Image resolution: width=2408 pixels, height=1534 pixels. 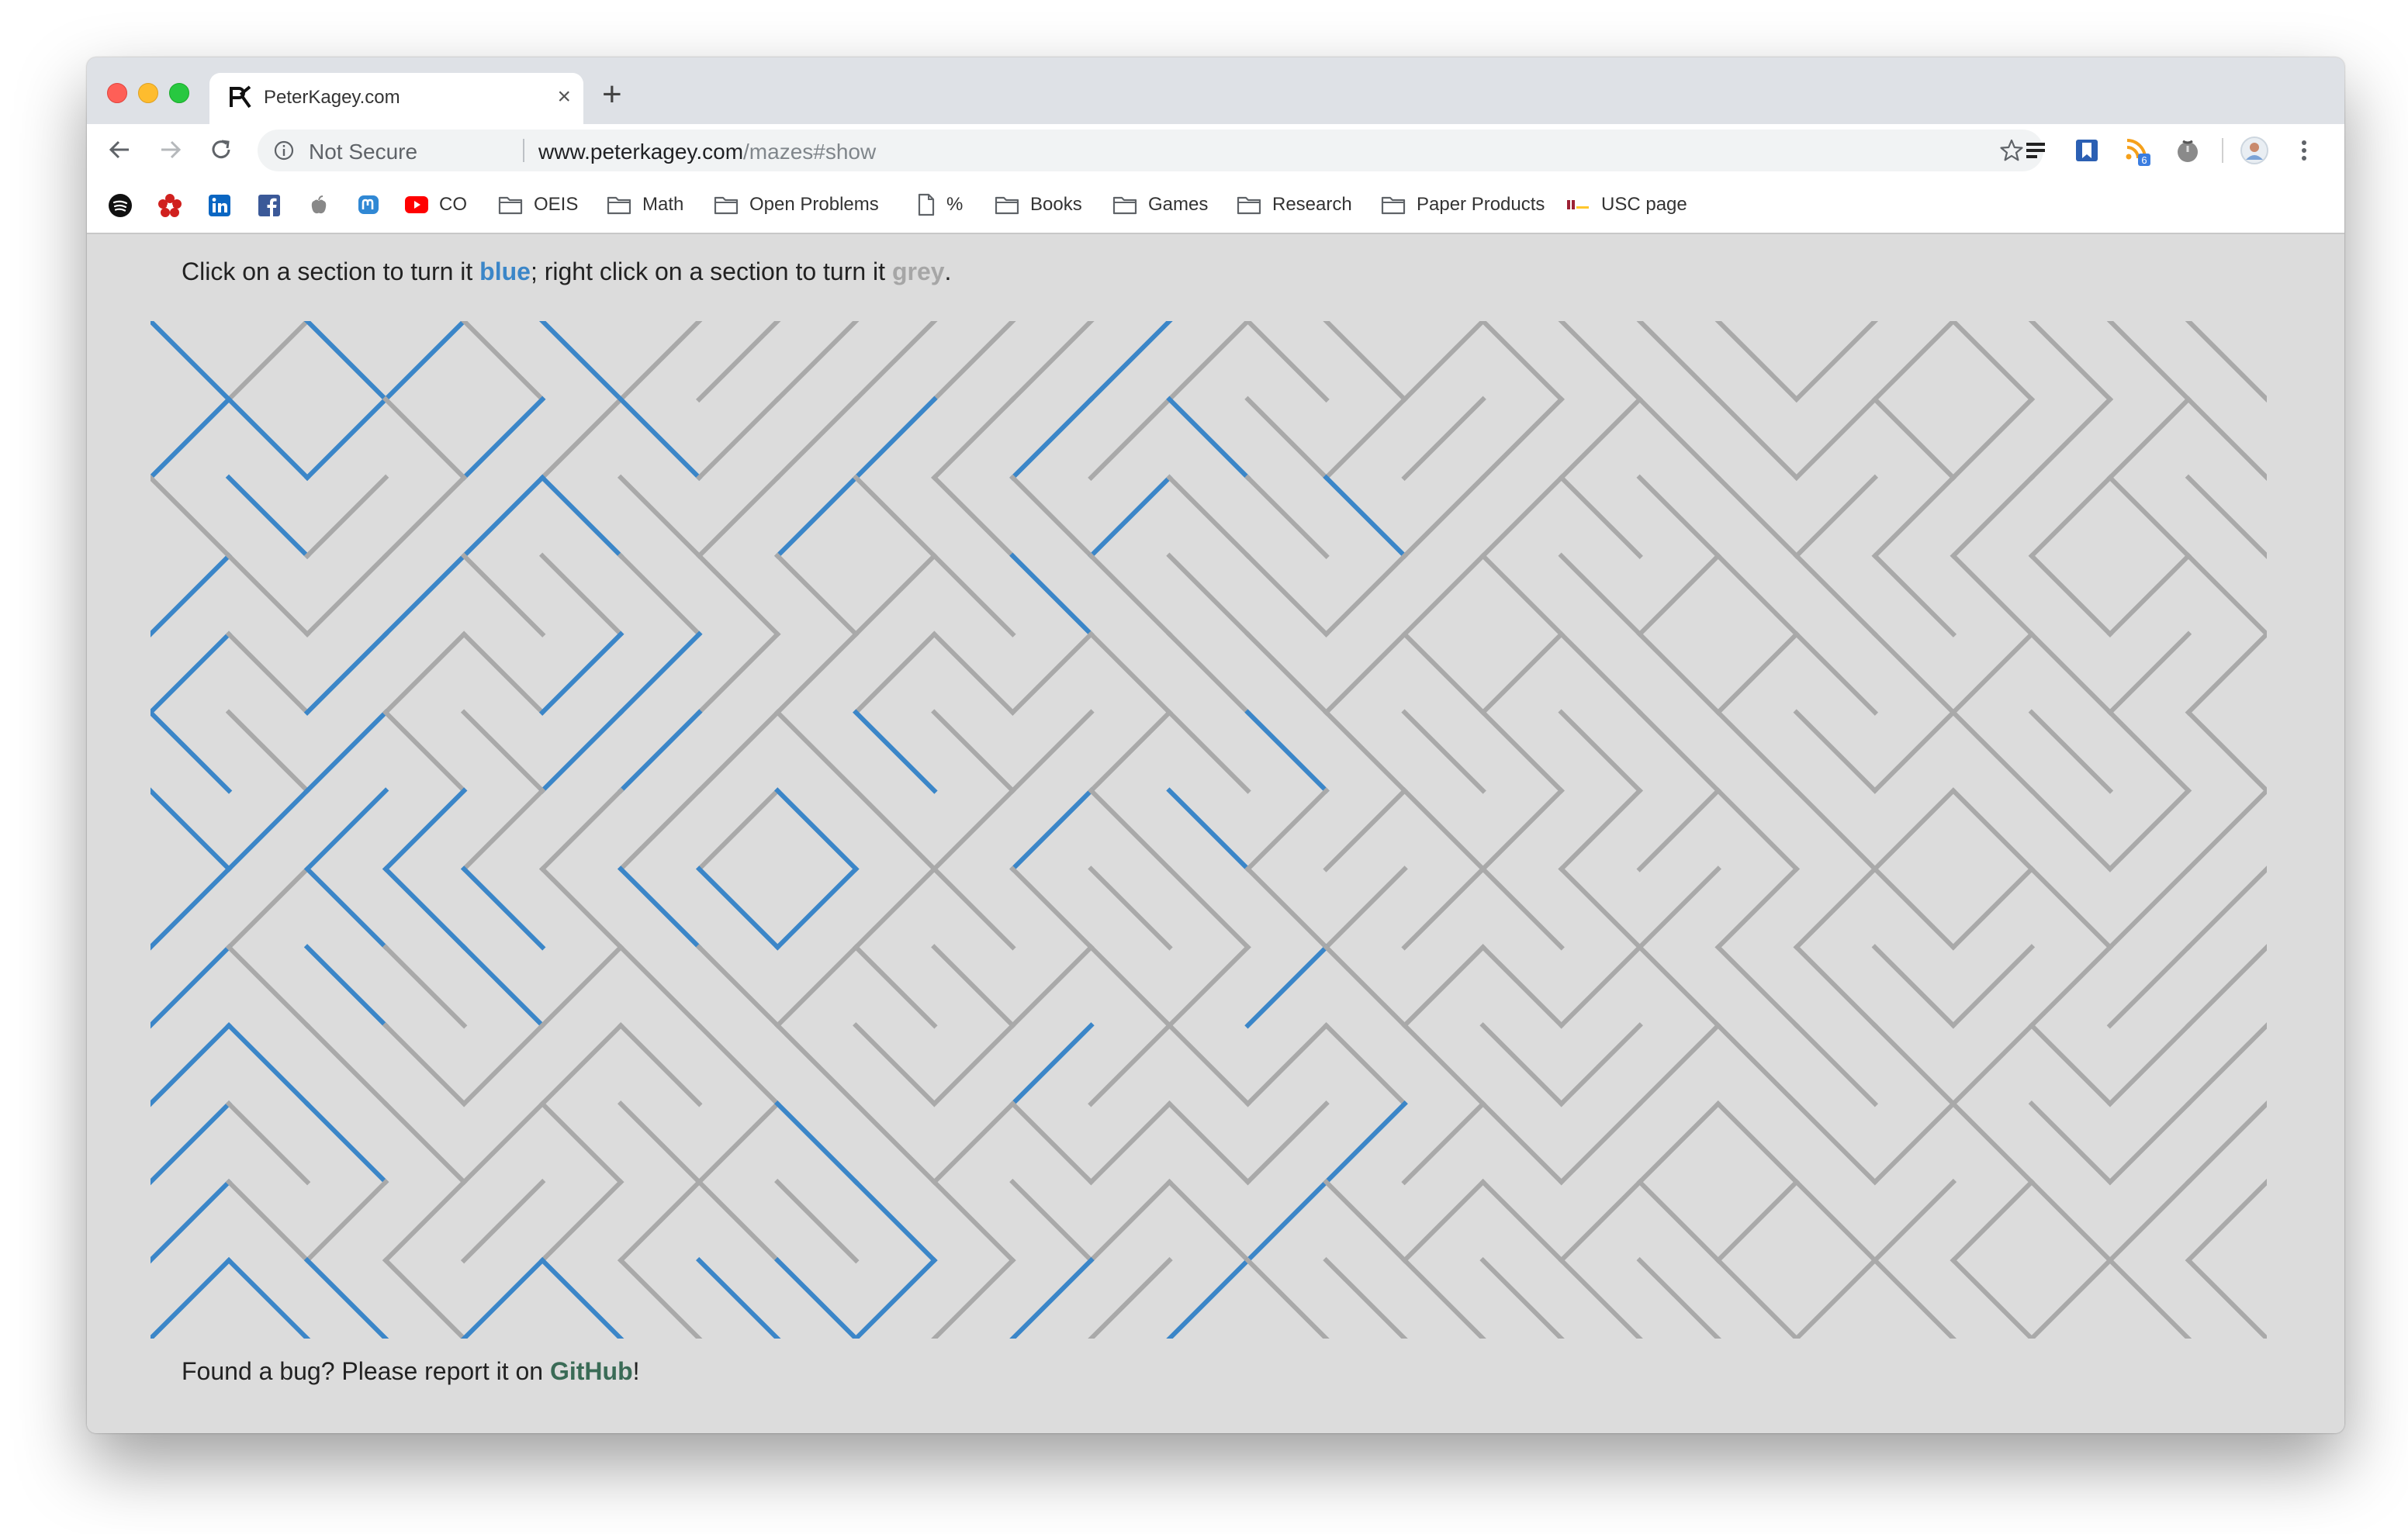 What do you see at coordinates (179, 93) in the screenshot?
I see `zoom-window-button` at bounding box center [179, 93].